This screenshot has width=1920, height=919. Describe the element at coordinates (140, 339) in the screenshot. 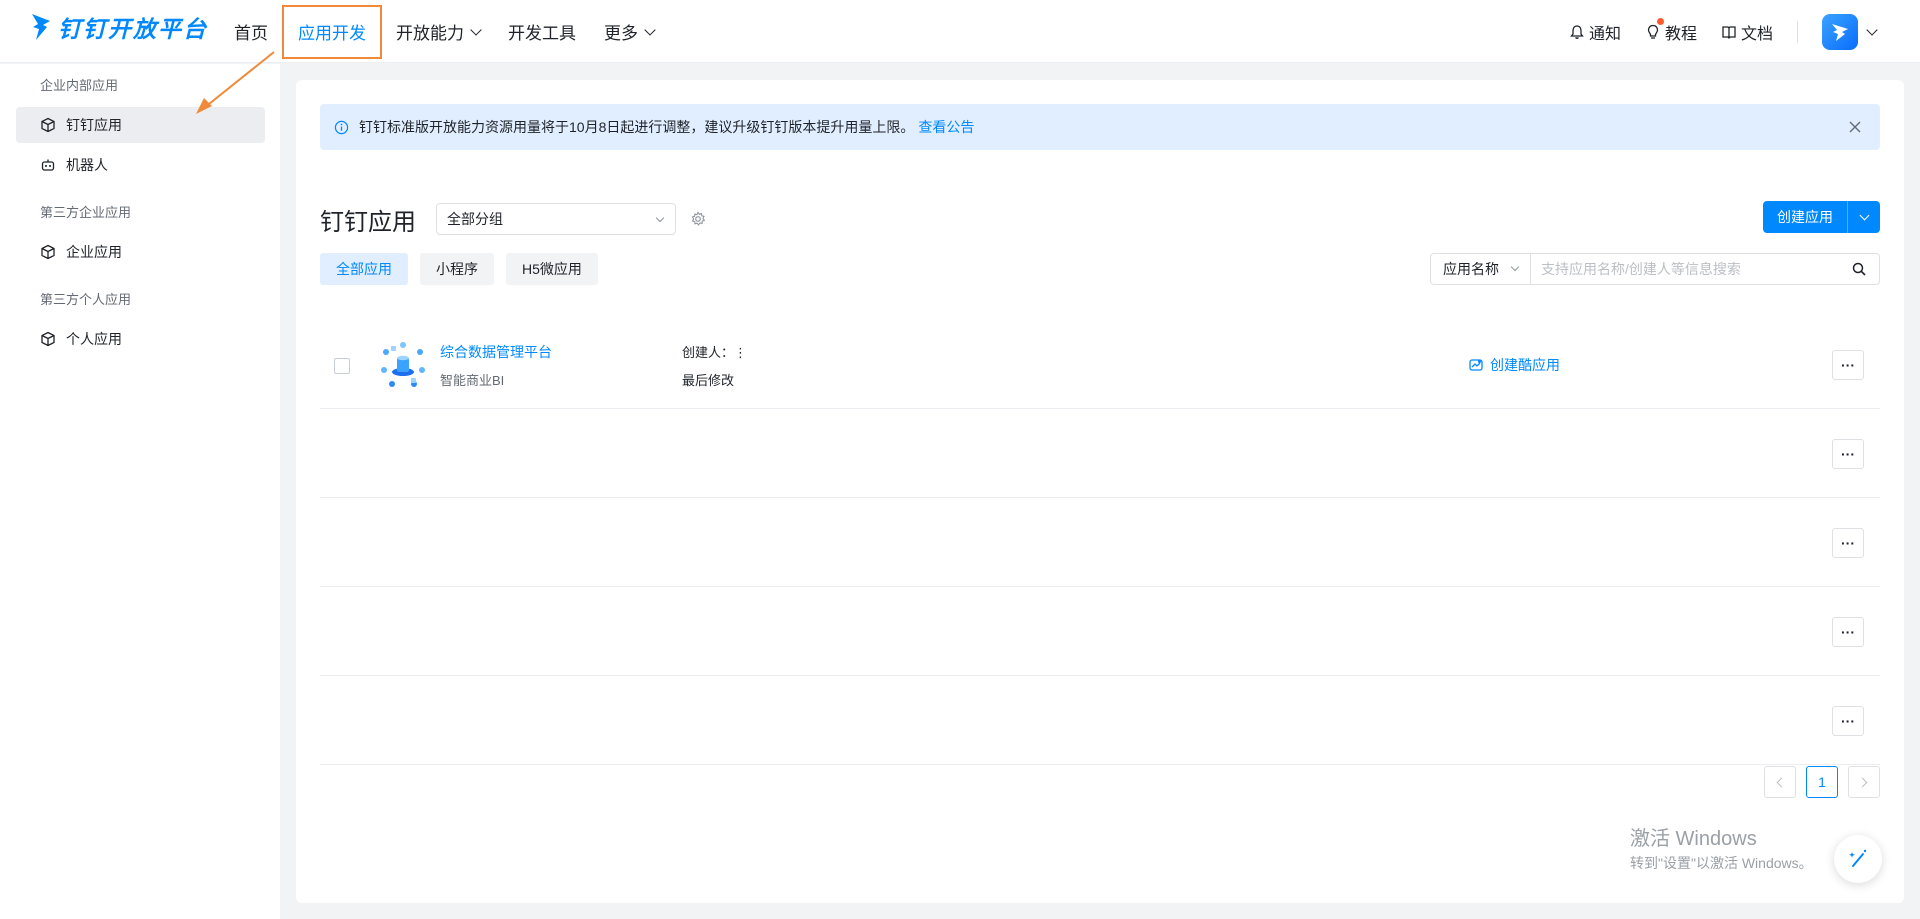

I see `sidebar-item-personal-apps: 个人应用` at that location.